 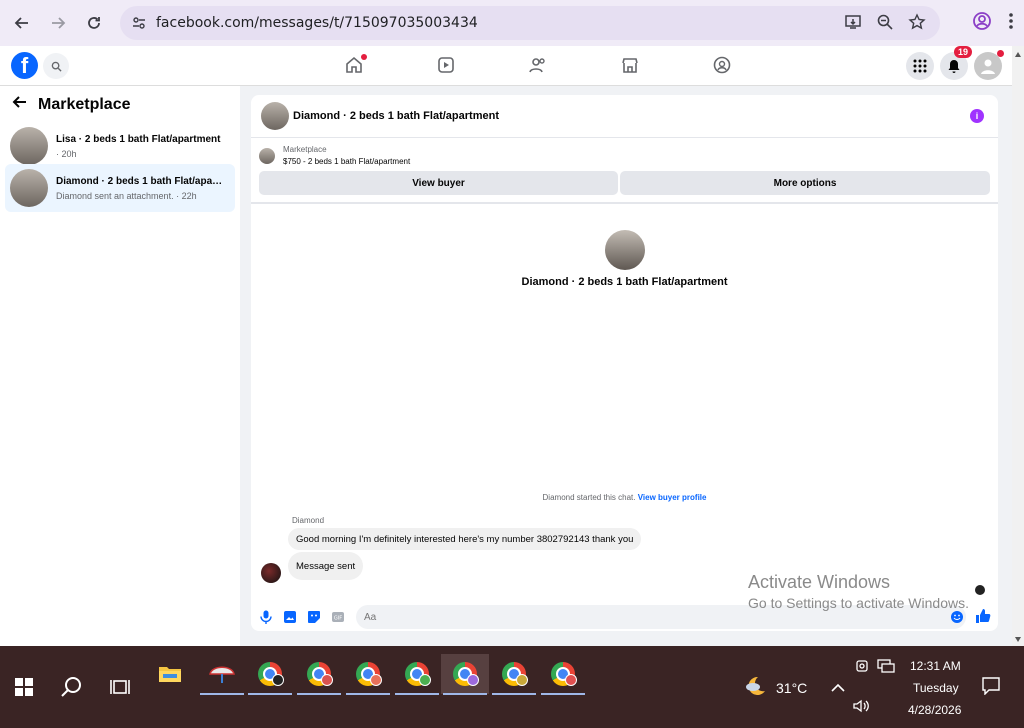 I want to click on volume-icon, so click(x=862, y=708).